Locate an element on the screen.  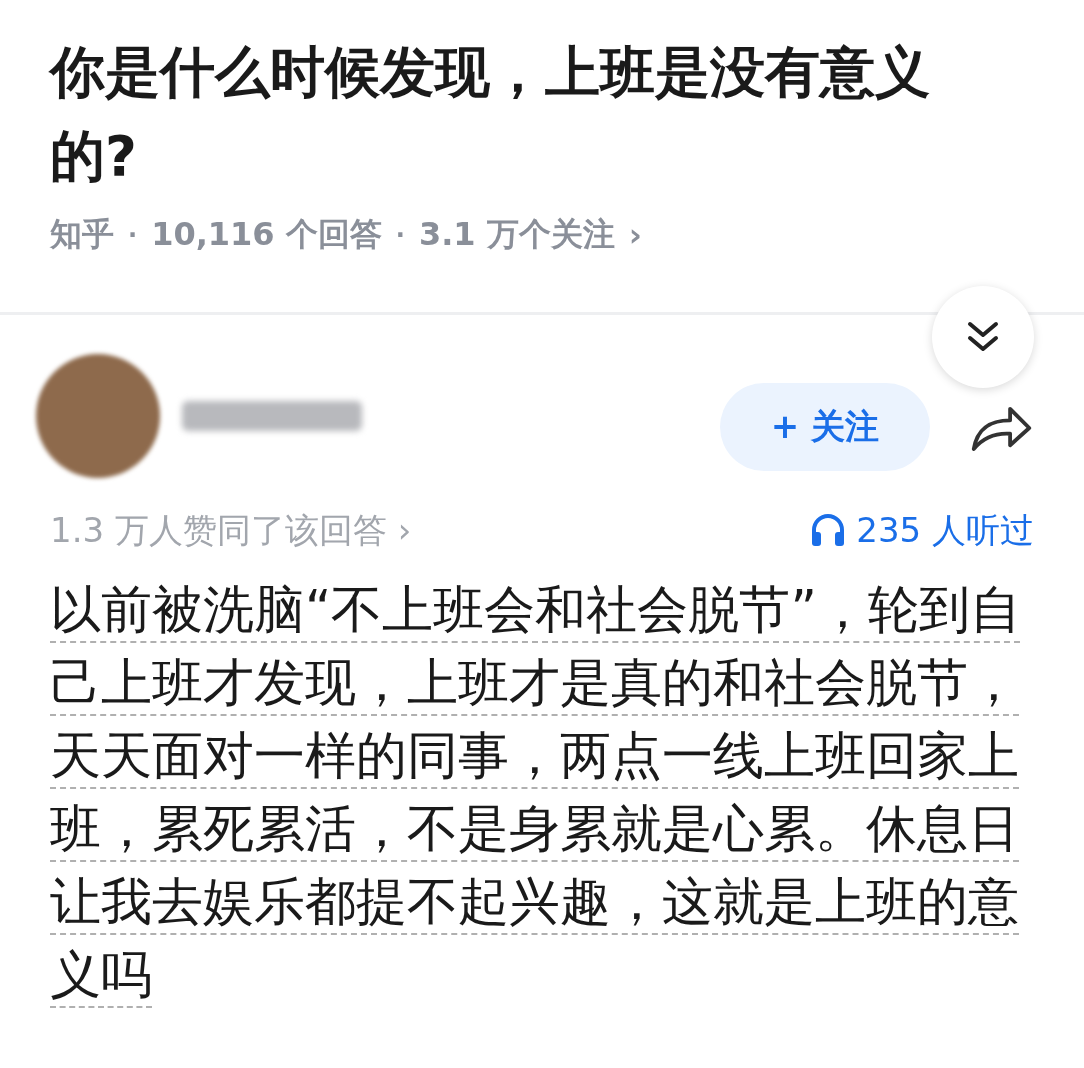
question-title: 你是什么时候发现，上班是没有意义的? is located at coordinates (490, 114).